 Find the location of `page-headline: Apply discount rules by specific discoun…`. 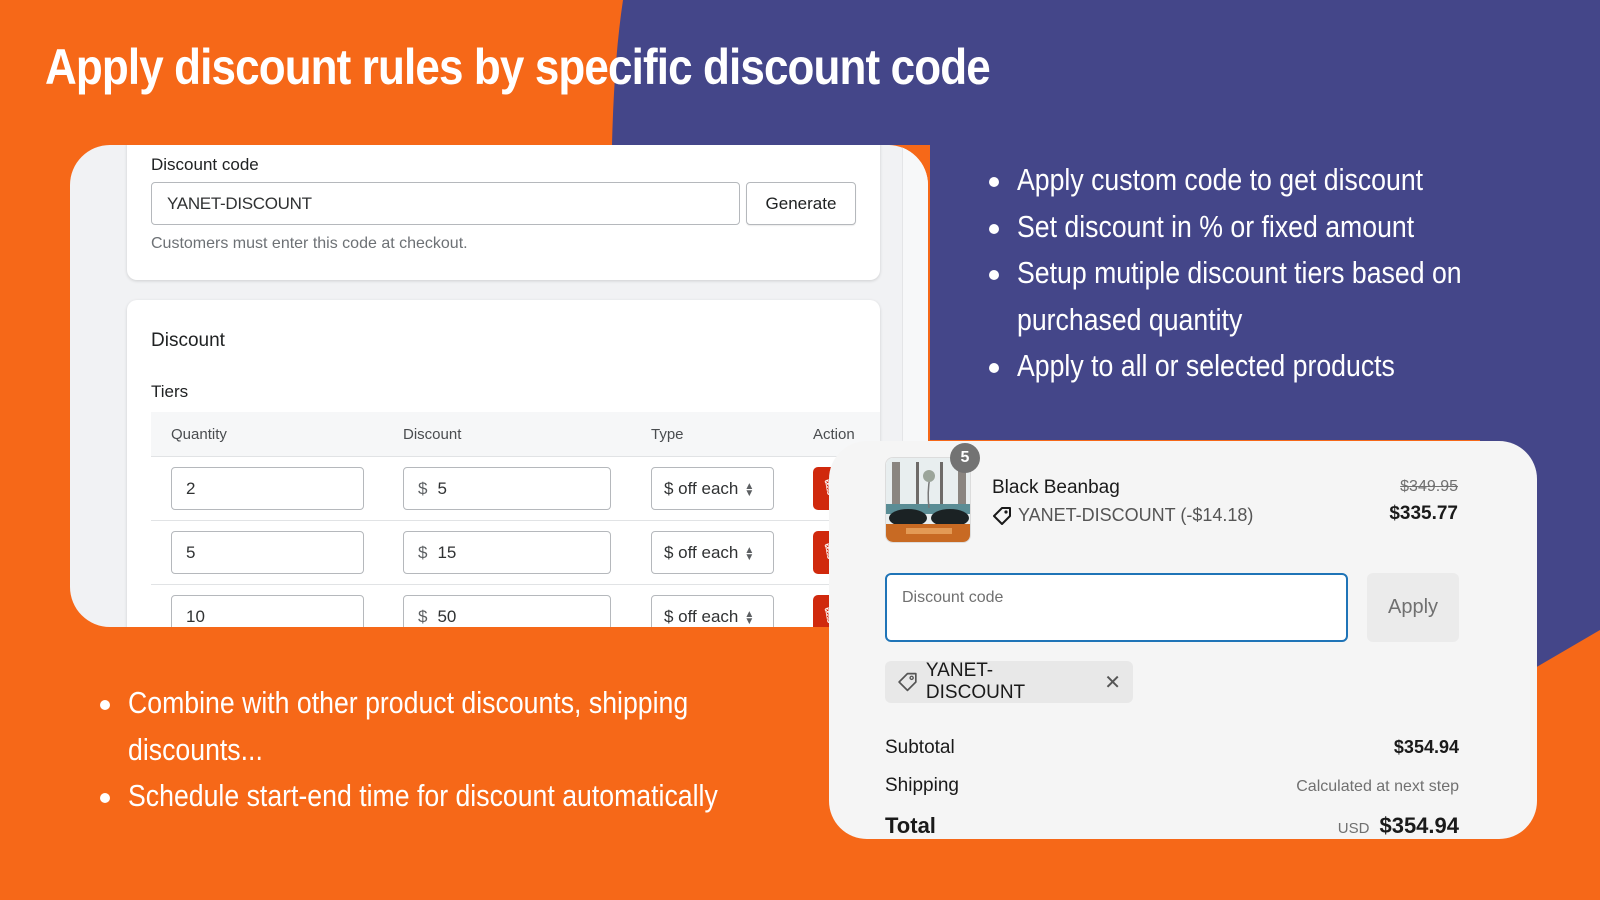

page-headline: Apply discount rules by specific discoun… is located at coordinates (518, 67).